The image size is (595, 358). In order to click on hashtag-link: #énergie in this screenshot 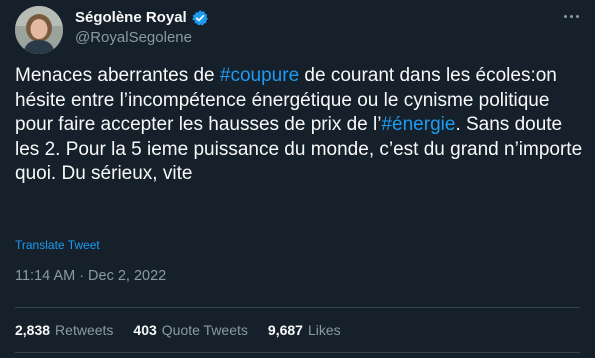, I will do `click(418, 124)`.